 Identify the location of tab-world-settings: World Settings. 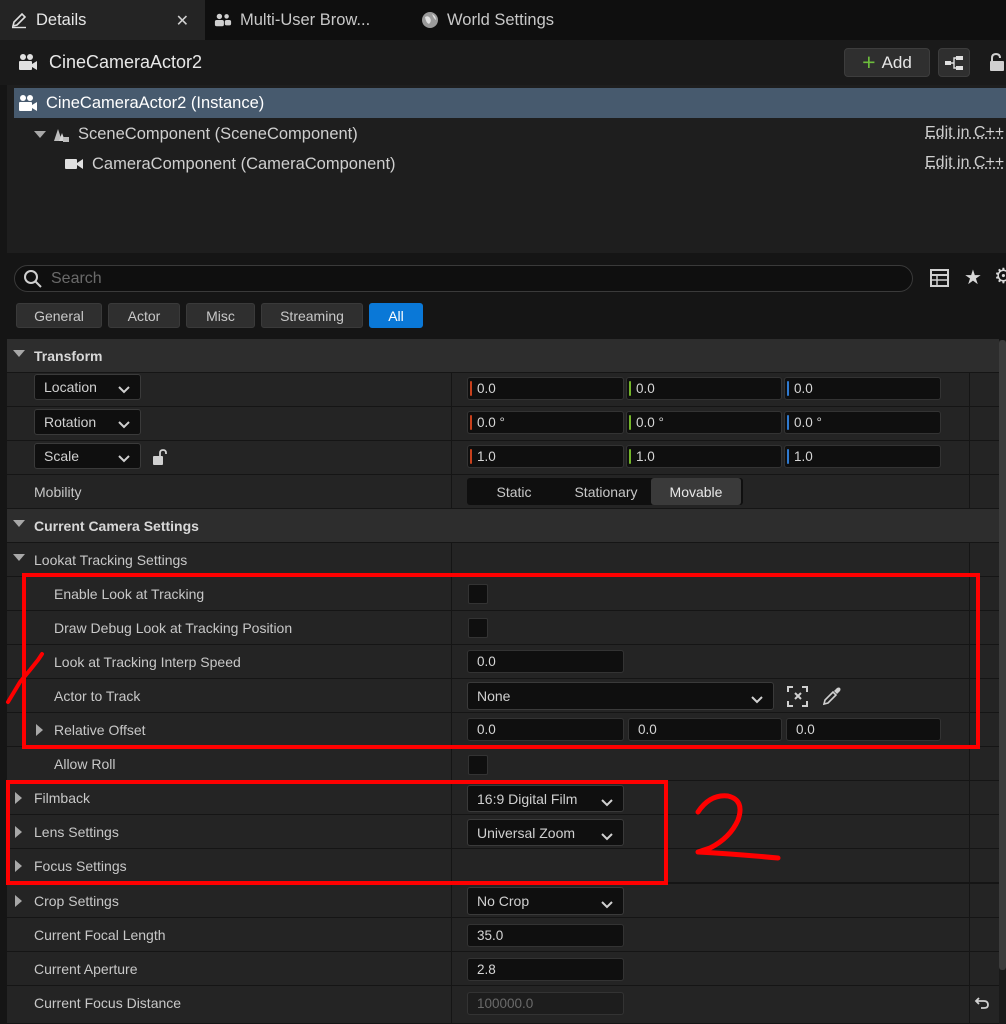
(511, 20).